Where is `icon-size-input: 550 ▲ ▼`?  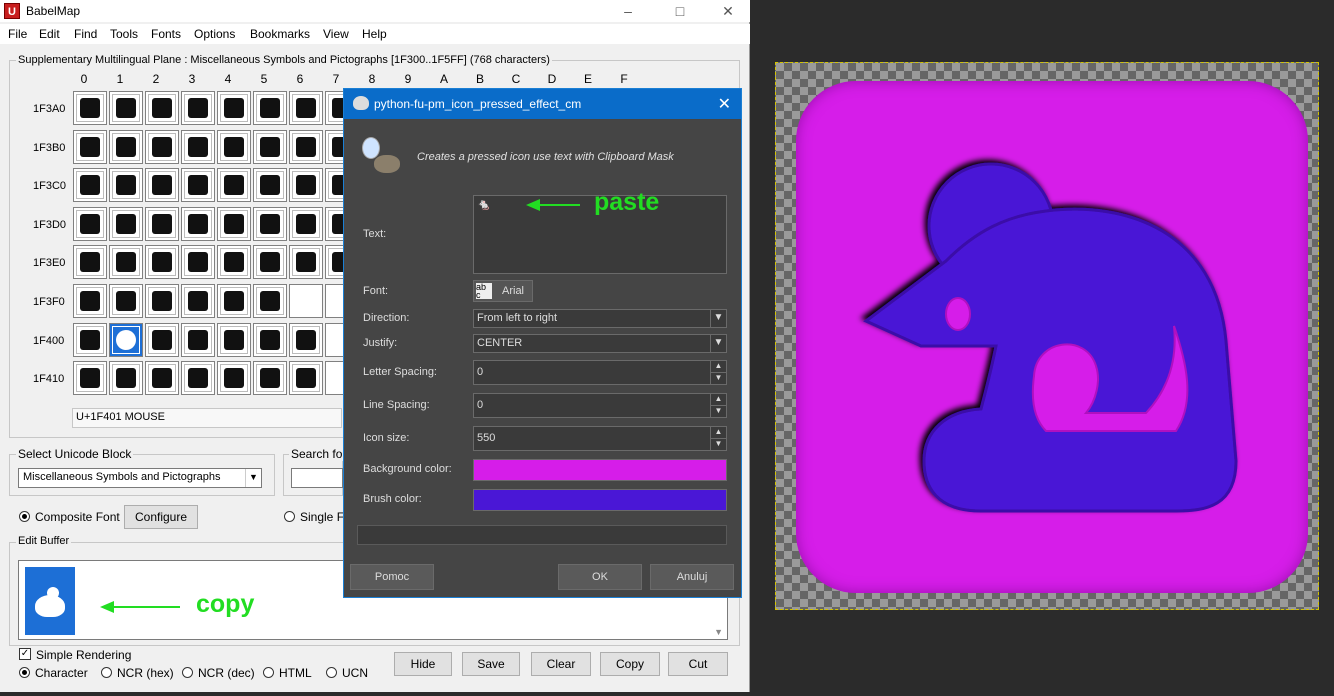 icon-size-input: 550 ▲ ▼ is located at coordinates (600, 438).